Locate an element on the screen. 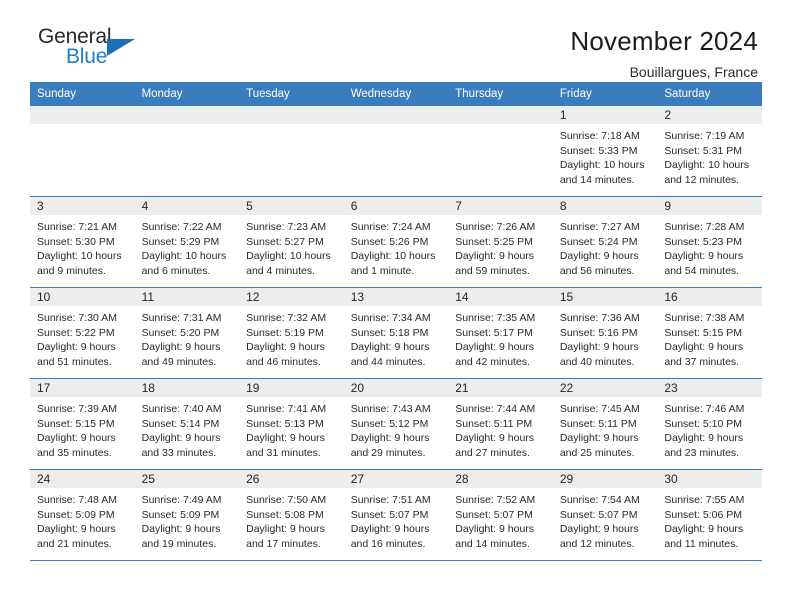  daylight-duration-line2: and 35 minutes. is located at coordinates (74, 452).